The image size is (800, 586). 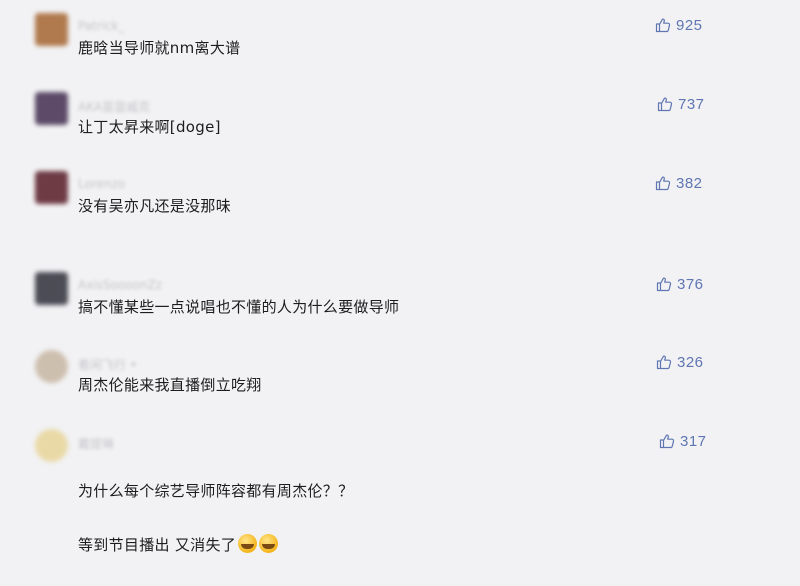 What do you see at coordinates (157, 545) in the screenshot?
I see `comment-text-segment: 等到节目播出 又消失了` at bounding box center [157, 545].